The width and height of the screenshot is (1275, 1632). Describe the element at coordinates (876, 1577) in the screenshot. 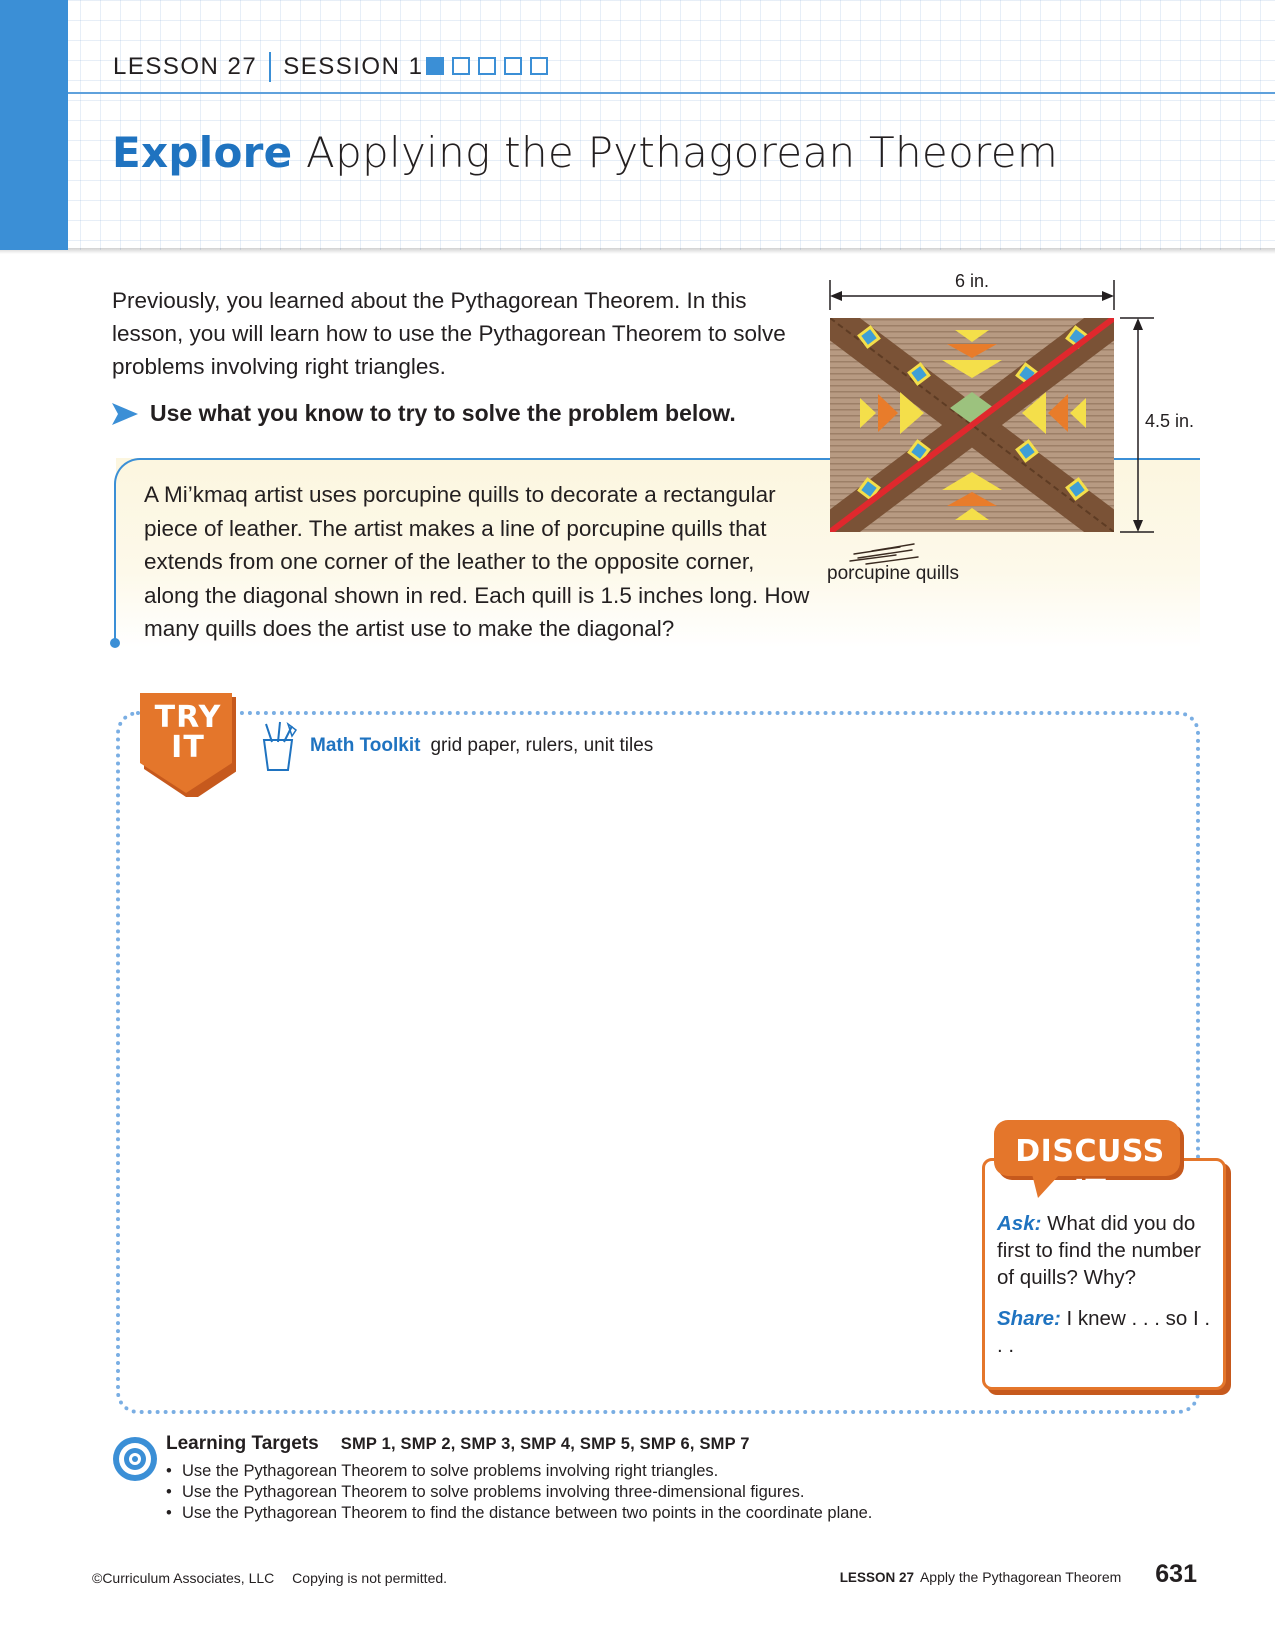

I see `footer-lesson-label: LESSON 27` at that location.